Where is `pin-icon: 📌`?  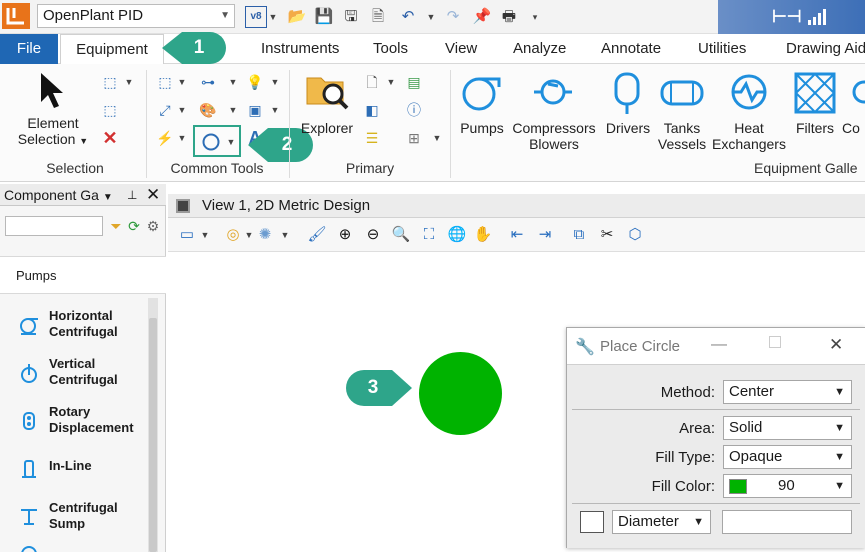 pin-icon: 📌 is located at coordinates (482, 17).